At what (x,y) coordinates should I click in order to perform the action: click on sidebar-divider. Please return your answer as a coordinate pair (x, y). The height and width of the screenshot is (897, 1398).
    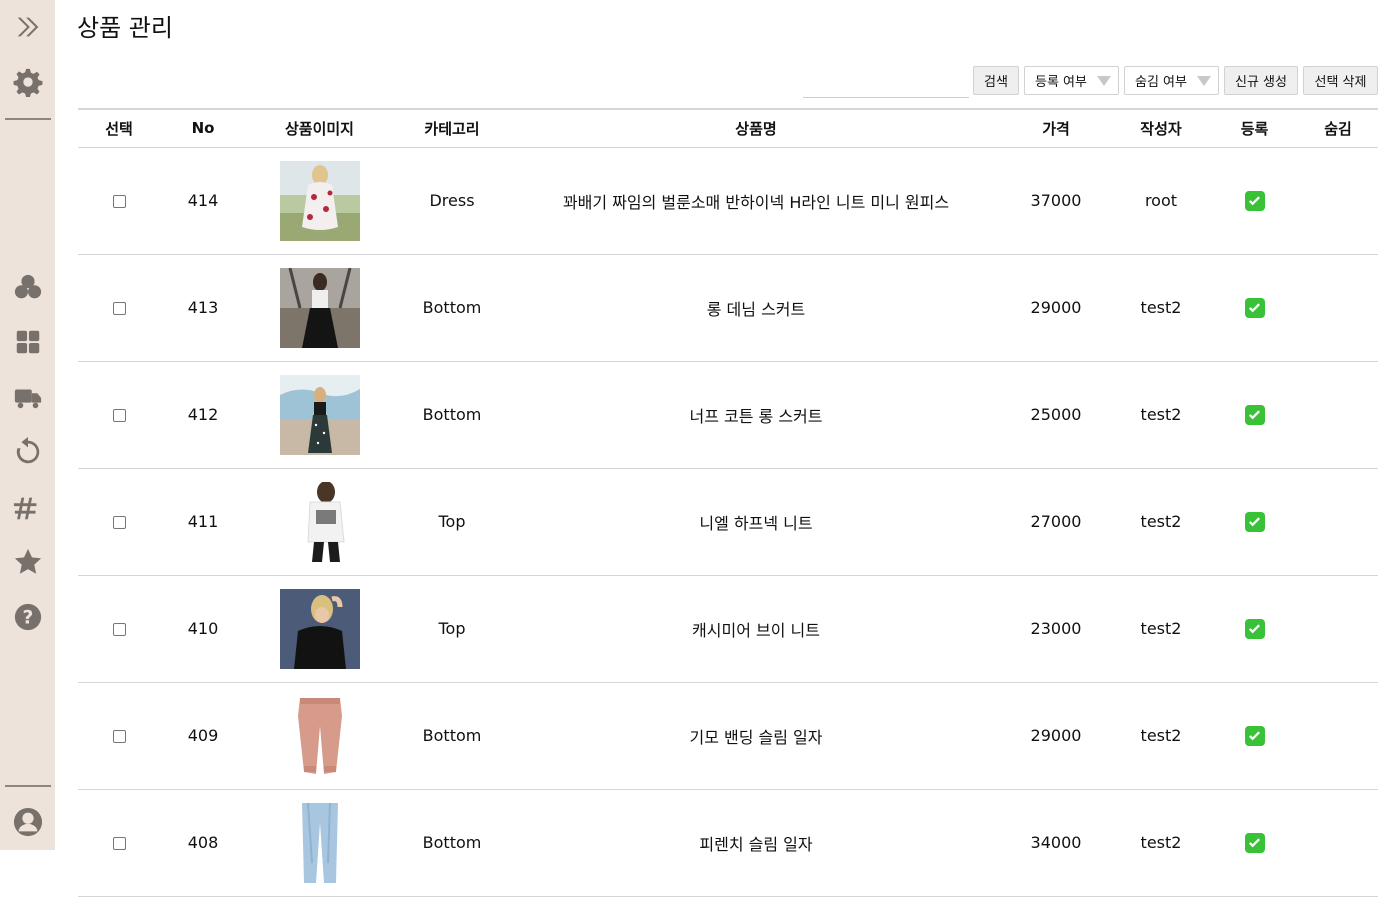
    Looking at the image, I should click on (28, 119).